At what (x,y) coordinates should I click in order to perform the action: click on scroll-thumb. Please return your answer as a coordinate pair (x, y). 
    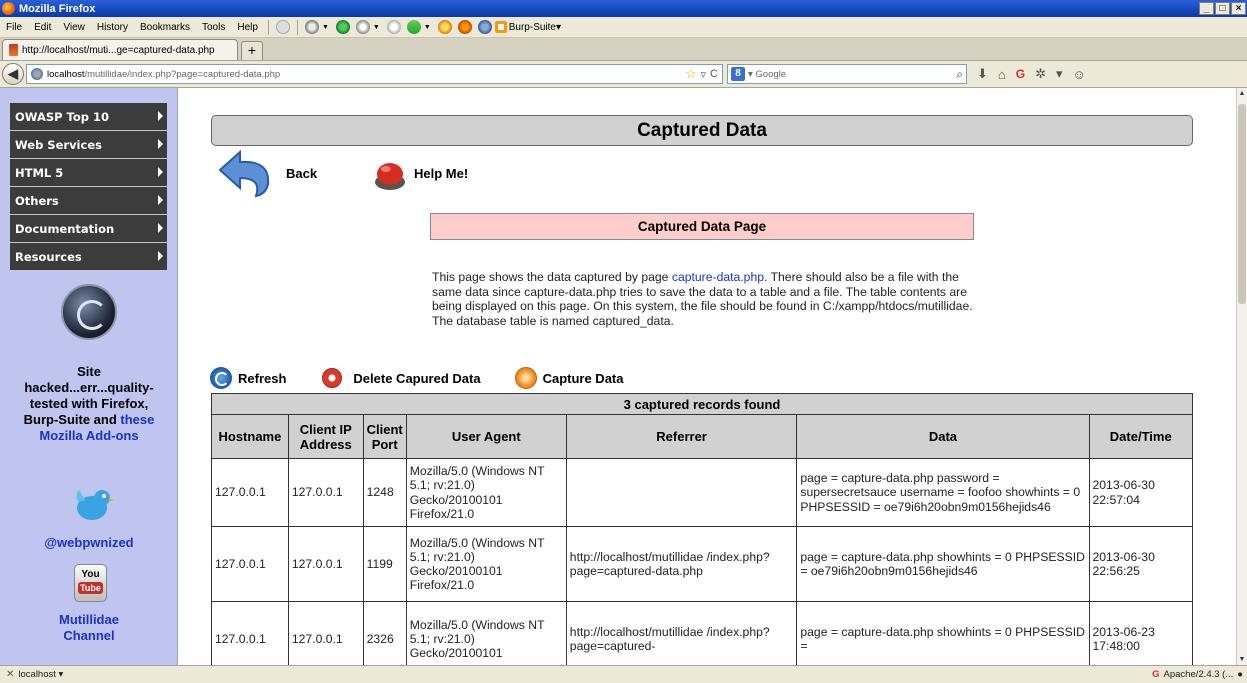
    Looking at the image, I should click on (1242, 204).